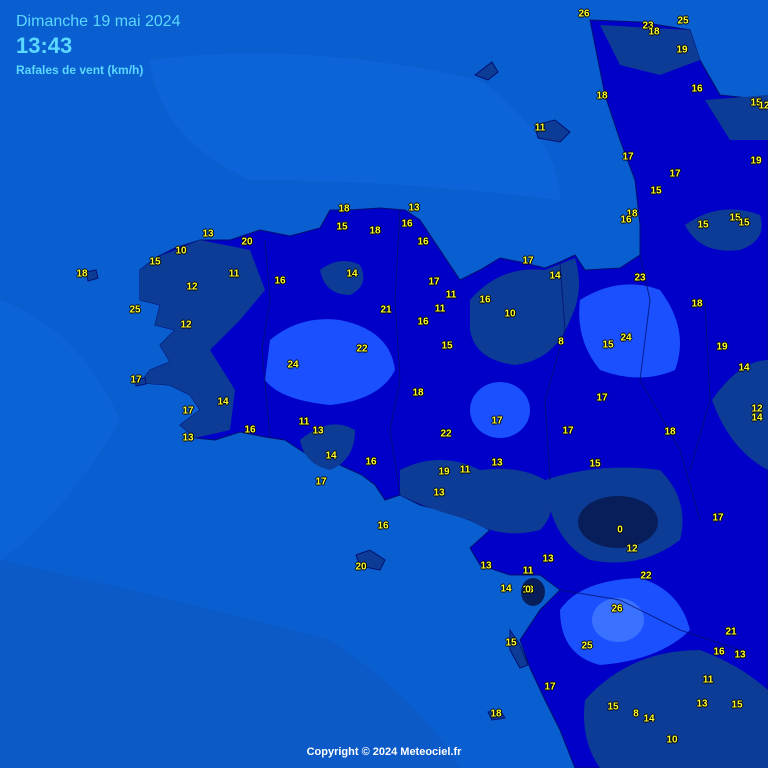  What do you see at coordinates (80, 70) in the screenshot?
I see `map-subtitle: Rafales de vent (km/h)` at bounding box center [80, 70].